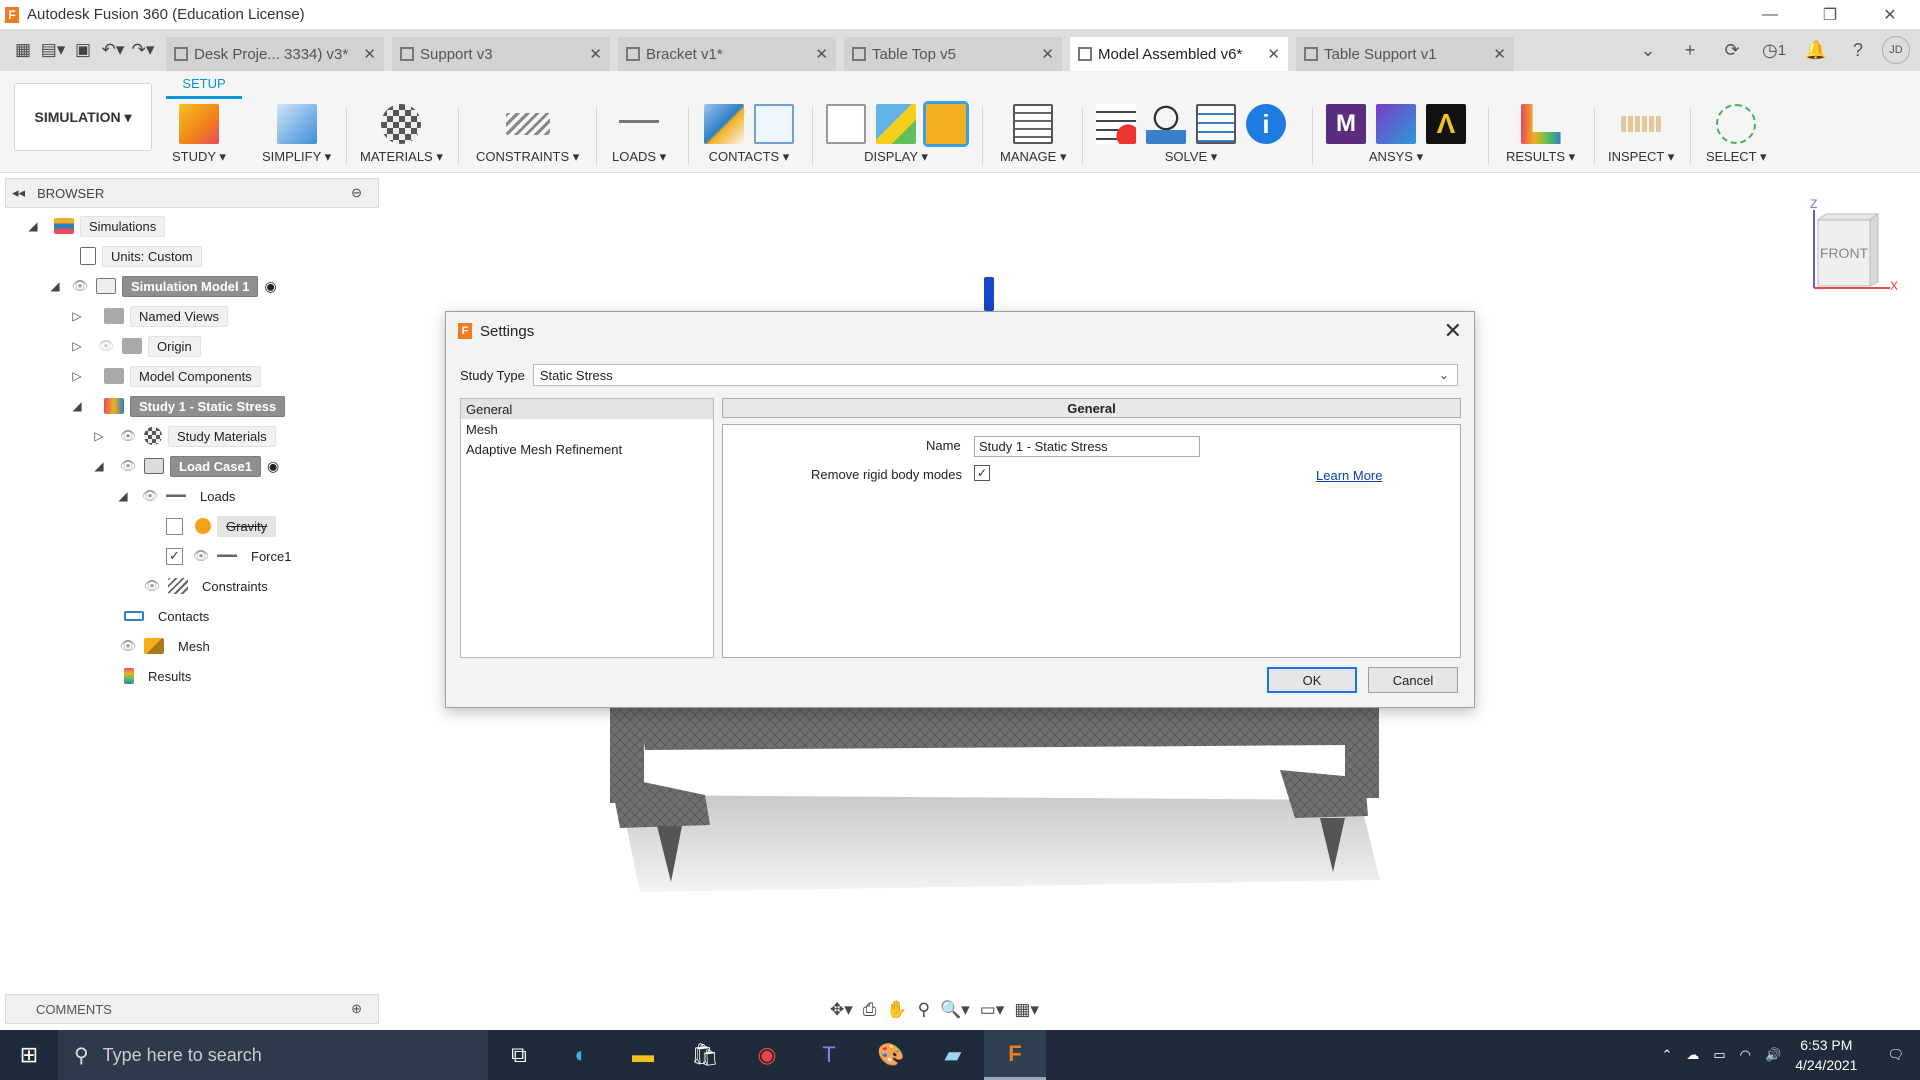 The height and width of the screenshot is (1080, 1920). I want to click on clock: 6:53 PM 4/24/2021, so click(1826, 1055).